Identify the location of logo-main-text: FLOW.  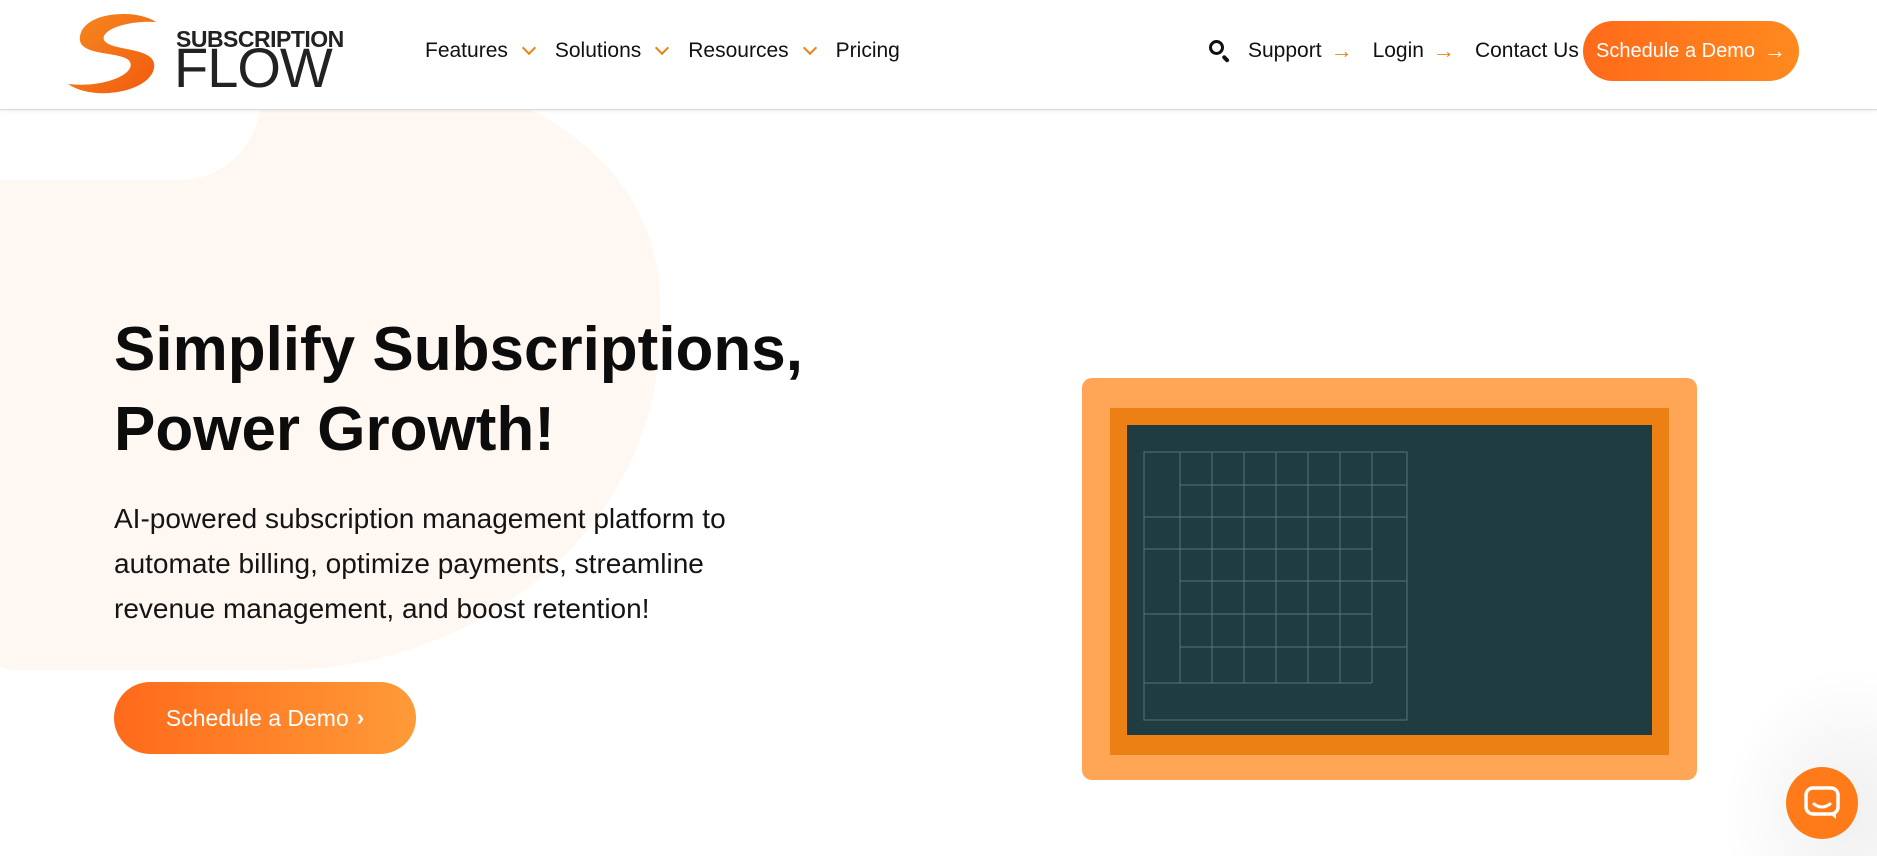
(253, 67).